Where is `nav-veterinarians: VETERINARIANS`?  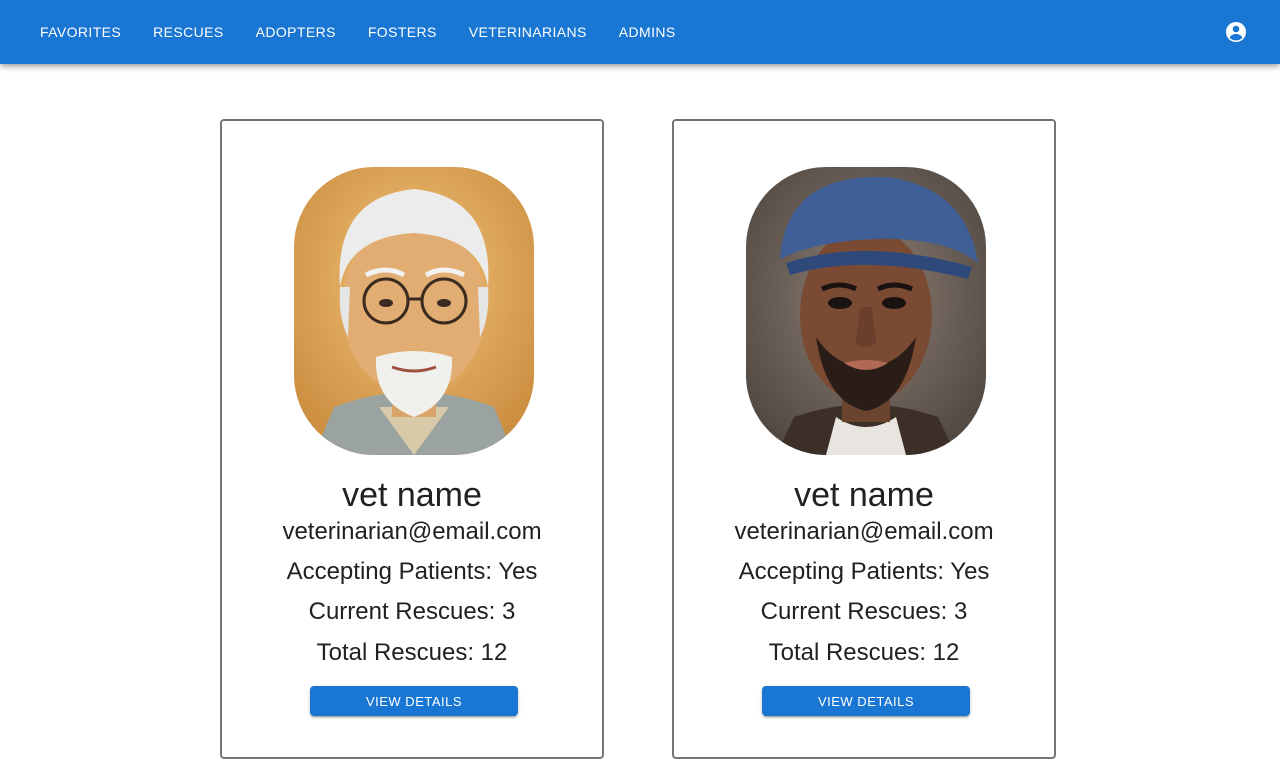
nav-veterinarians: VETERINARIANS is located at coordinates (528, 32).